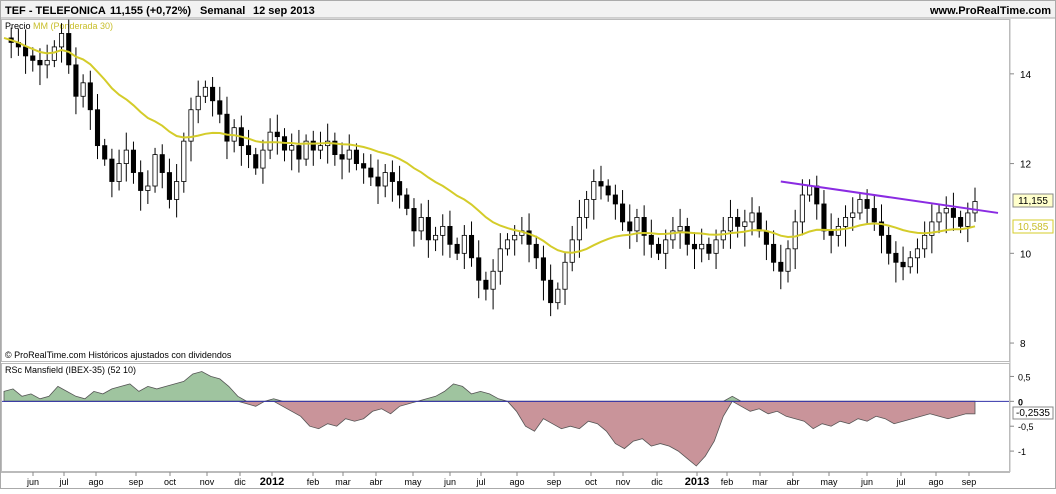 This screenshot has height=494, width=1056. Describe the element at coordinates (792, 482) in the screenshot. I see `x-tick-label: abr` at that location.